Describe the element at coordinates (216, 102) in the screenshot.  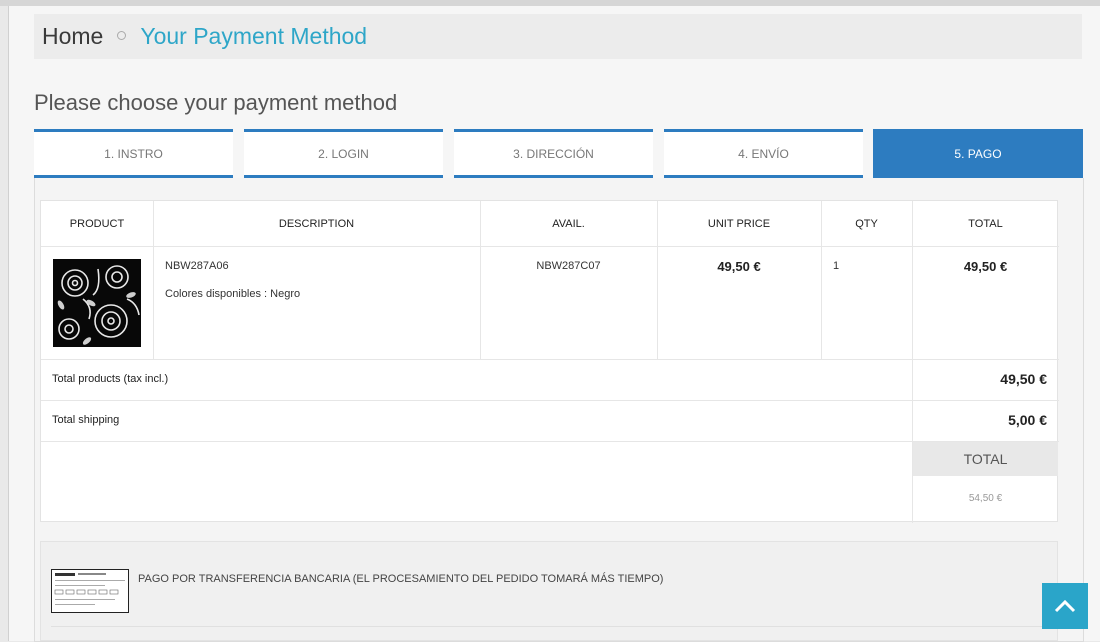
I see `page-title: Please choose your payment method` at that location.